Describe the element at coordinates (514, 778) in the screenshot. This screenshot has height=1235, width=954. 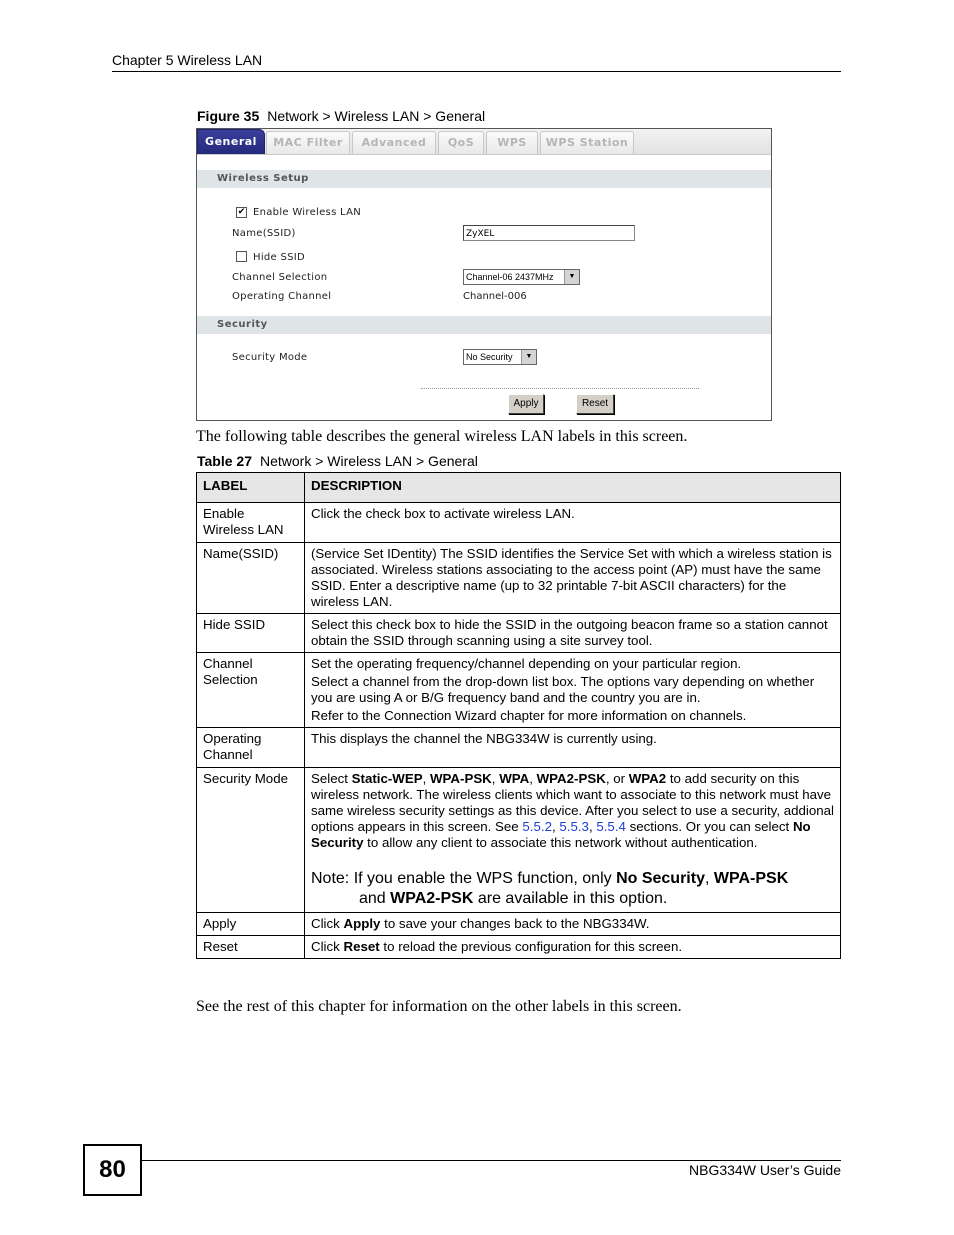
I see `bold-term: WPA` at that location.